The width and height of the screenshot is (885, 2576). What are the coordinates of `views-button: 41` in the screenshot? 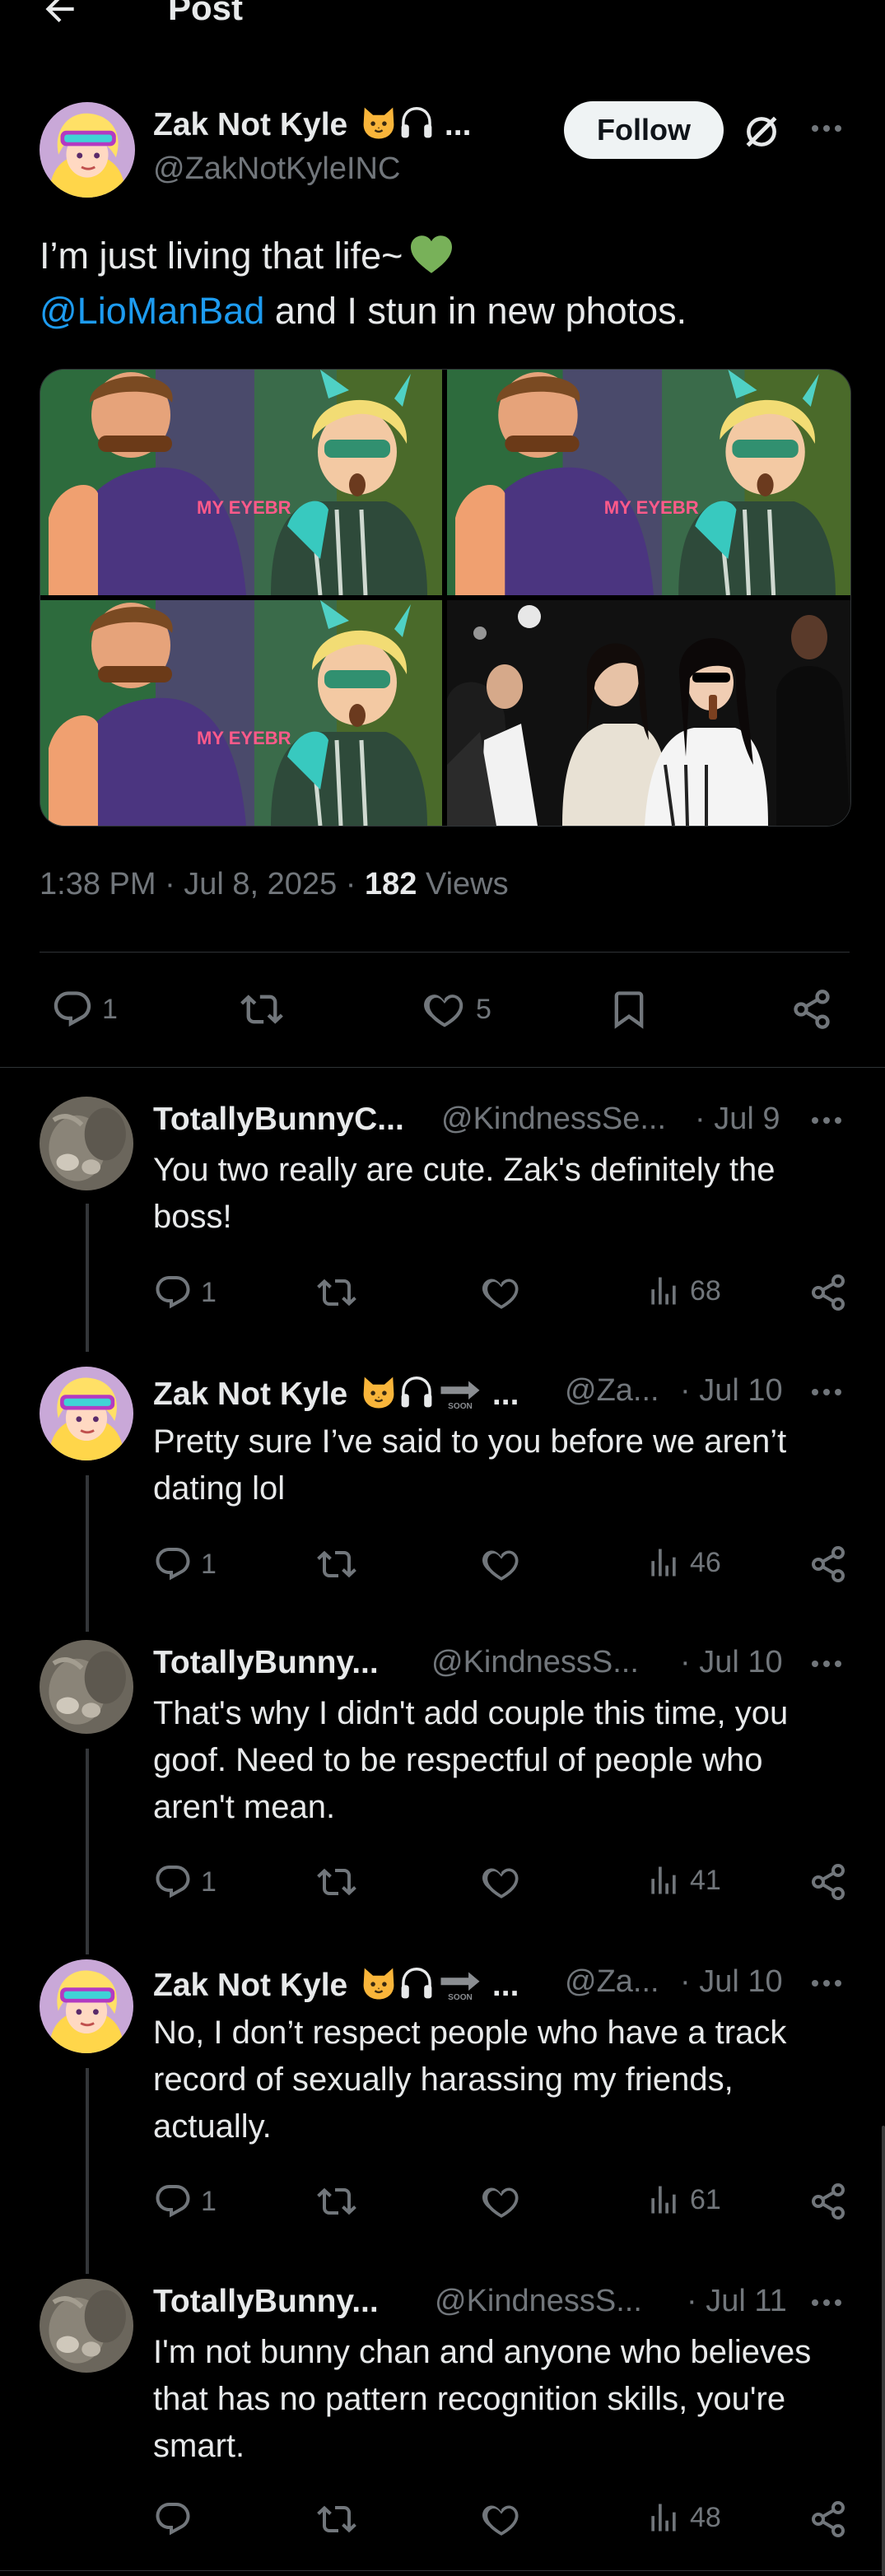 It's located at (683, 1880).